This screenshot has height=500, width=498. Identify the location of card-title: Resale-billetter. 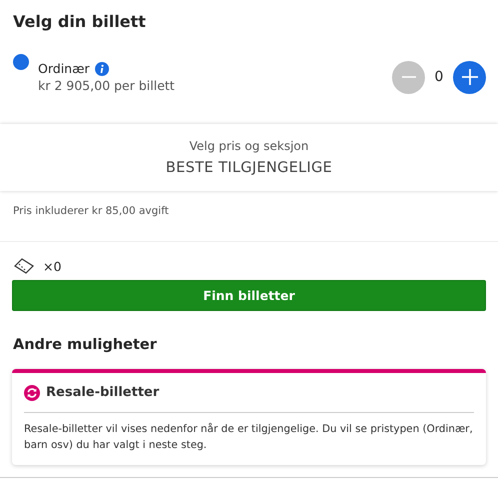
(103, 392).